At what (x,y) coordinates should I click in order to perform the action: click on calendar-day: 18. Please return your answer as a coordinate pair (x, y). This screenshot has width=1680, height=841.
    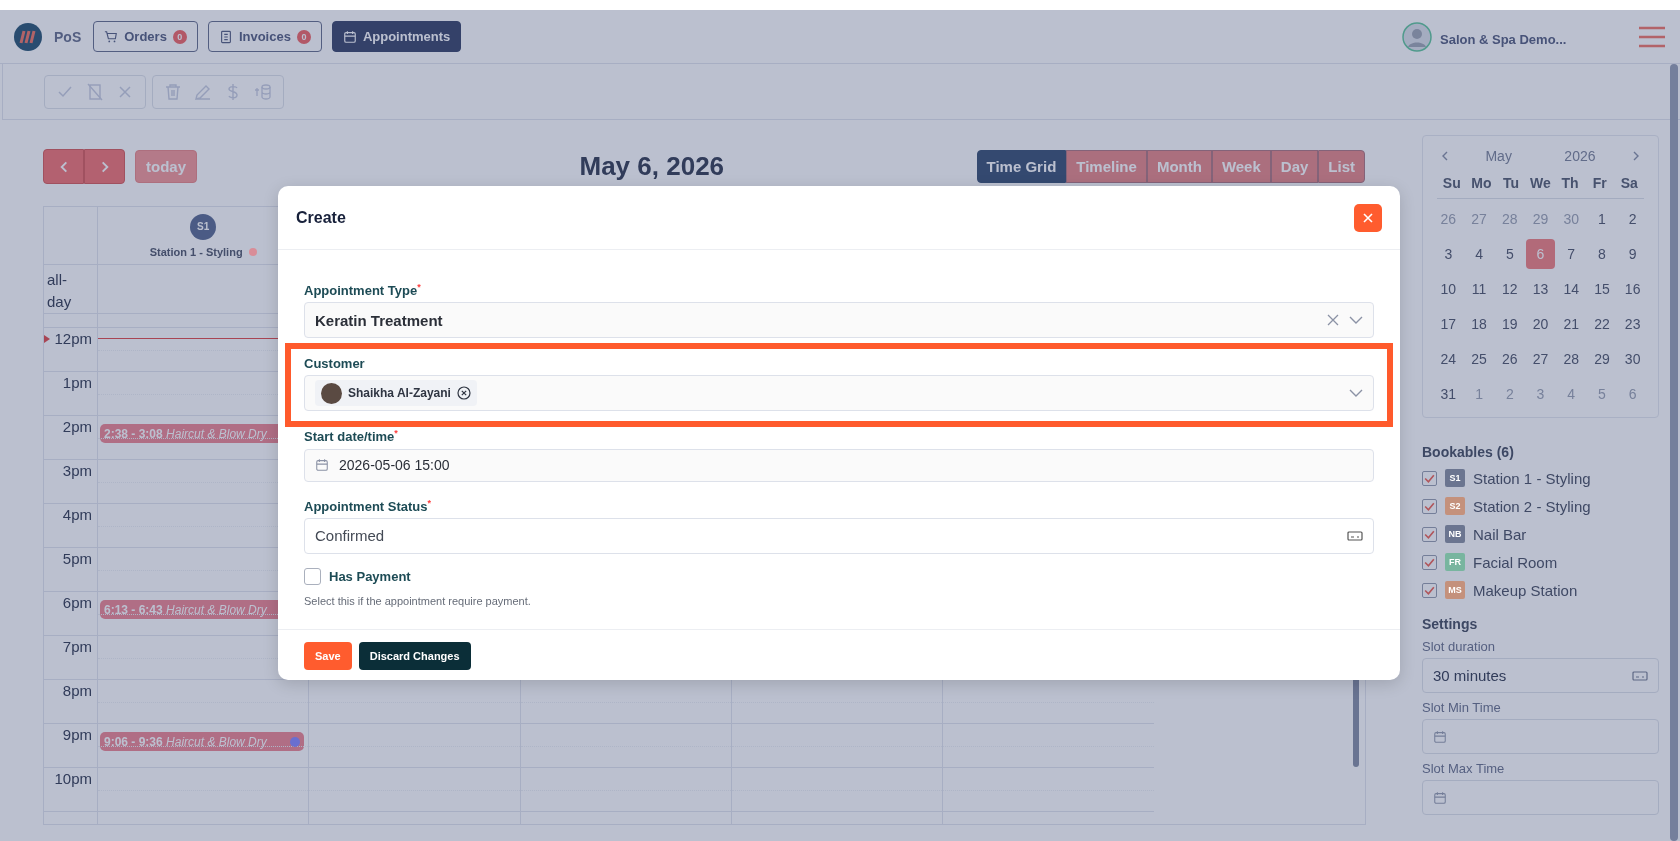
    Looking at the image, I should click on (1479, 323).